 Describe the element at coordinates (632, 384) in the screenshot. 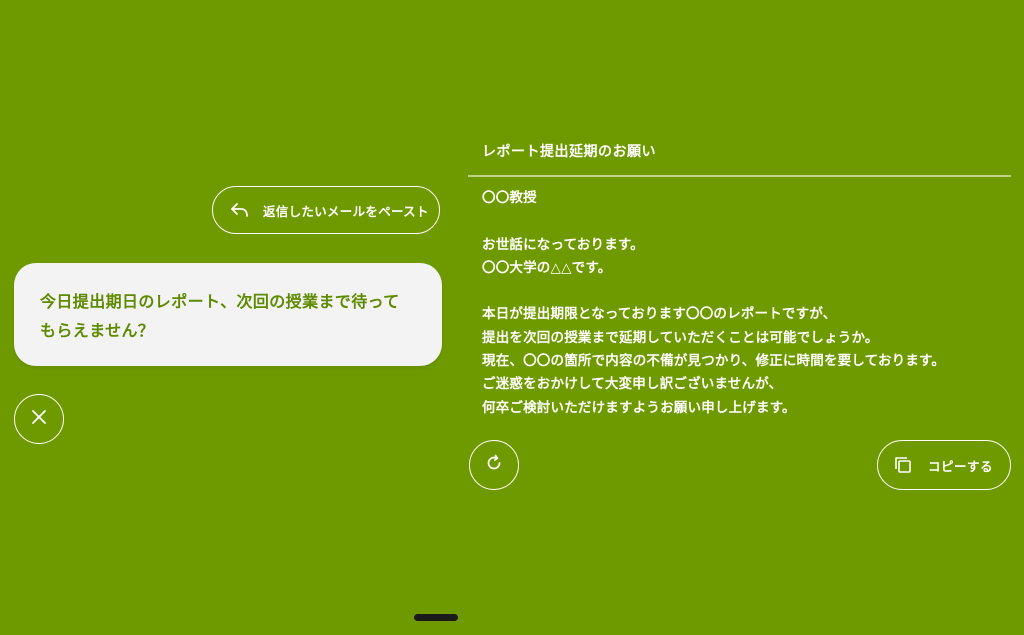

I see `email-body-line: ご迷惑をおかけして大変申し訳ございませんが、` at that location.